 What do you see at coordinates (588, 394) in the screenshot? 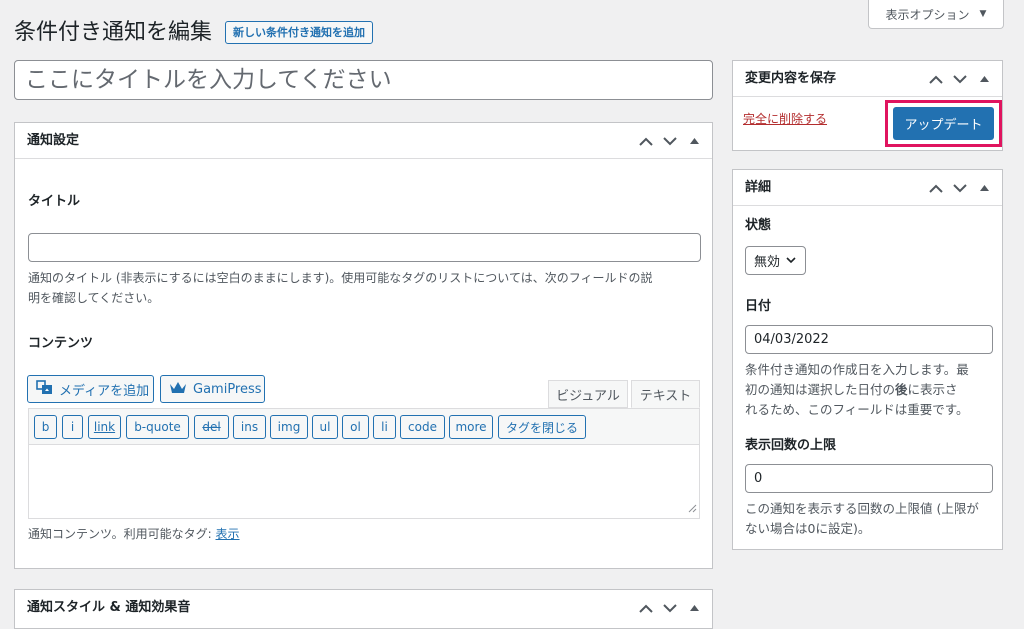
I see `tab-visual: ビジュアル` at bounding box center [588, 394].